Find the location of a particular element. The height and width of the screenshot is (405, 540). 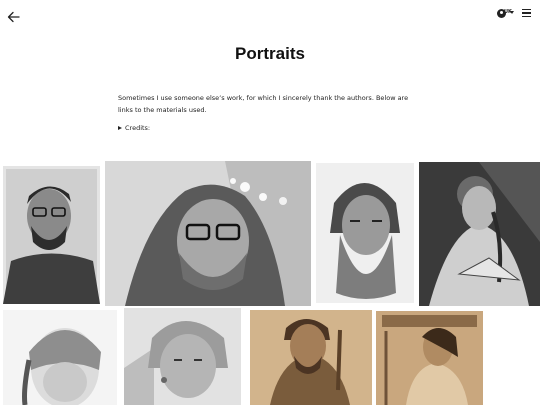

disclosure-triangle-icon is located at coordinates (120, 128).